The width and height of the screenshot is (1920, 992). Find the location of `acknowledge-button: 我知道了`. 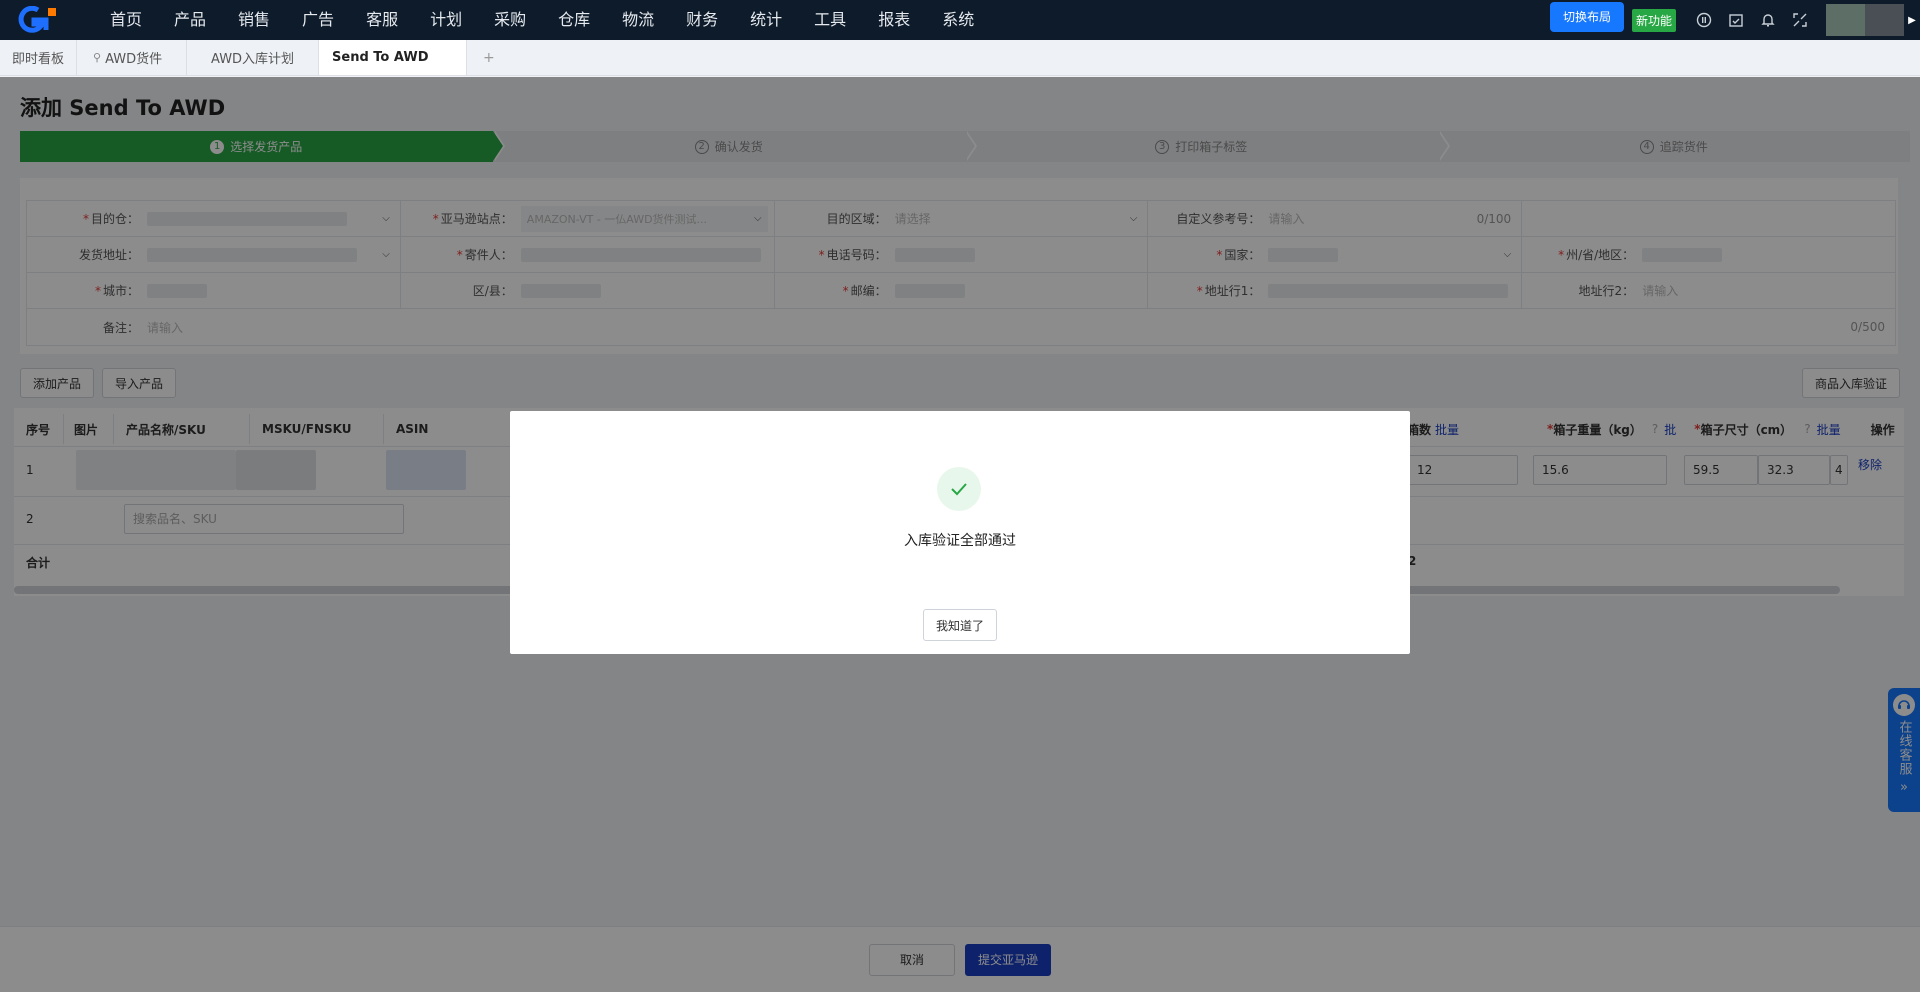

acknowledge-button: 我知道了 is located at coordinates (960, 625).